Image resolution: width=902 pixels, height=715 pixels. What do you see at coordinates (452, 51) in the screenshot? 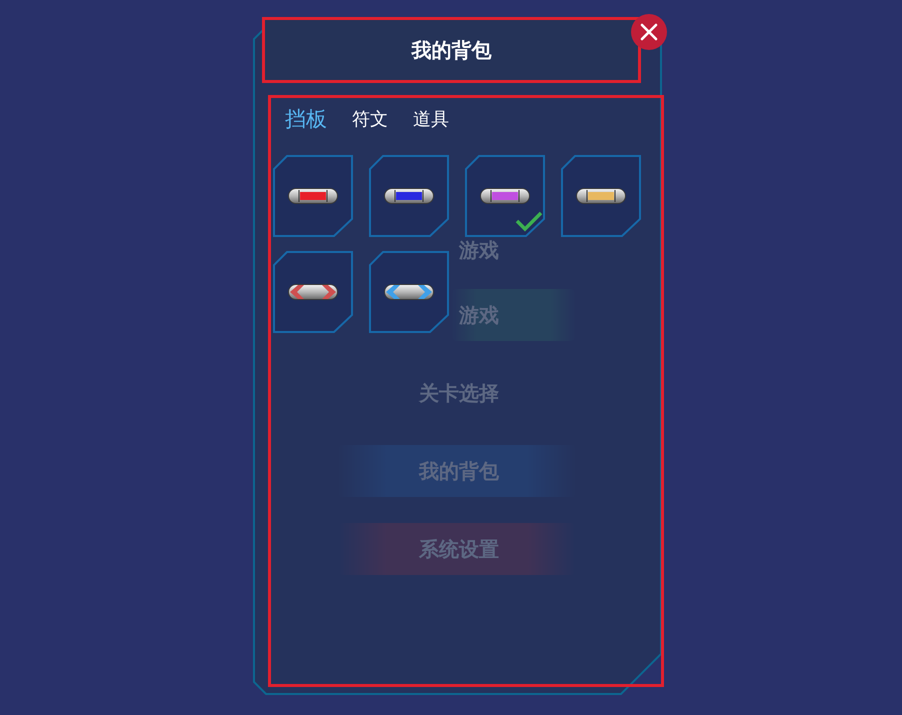
I see `window-title: 我的背包` at bounding box center [452, 51].